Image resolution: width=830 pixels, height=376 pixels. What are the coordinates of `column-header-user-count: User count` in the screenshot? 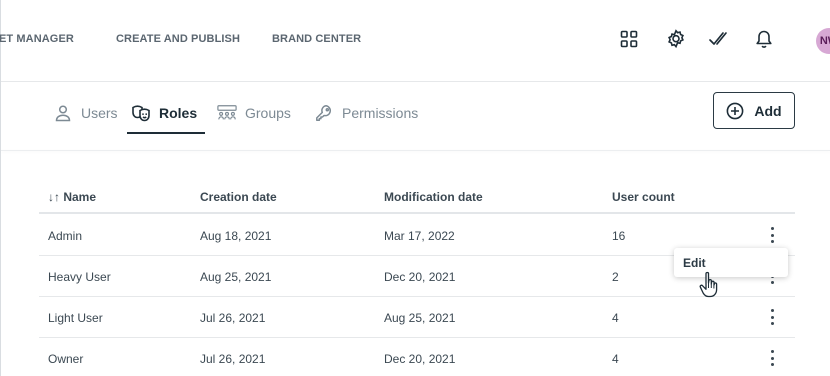 It's located at (643, 197).